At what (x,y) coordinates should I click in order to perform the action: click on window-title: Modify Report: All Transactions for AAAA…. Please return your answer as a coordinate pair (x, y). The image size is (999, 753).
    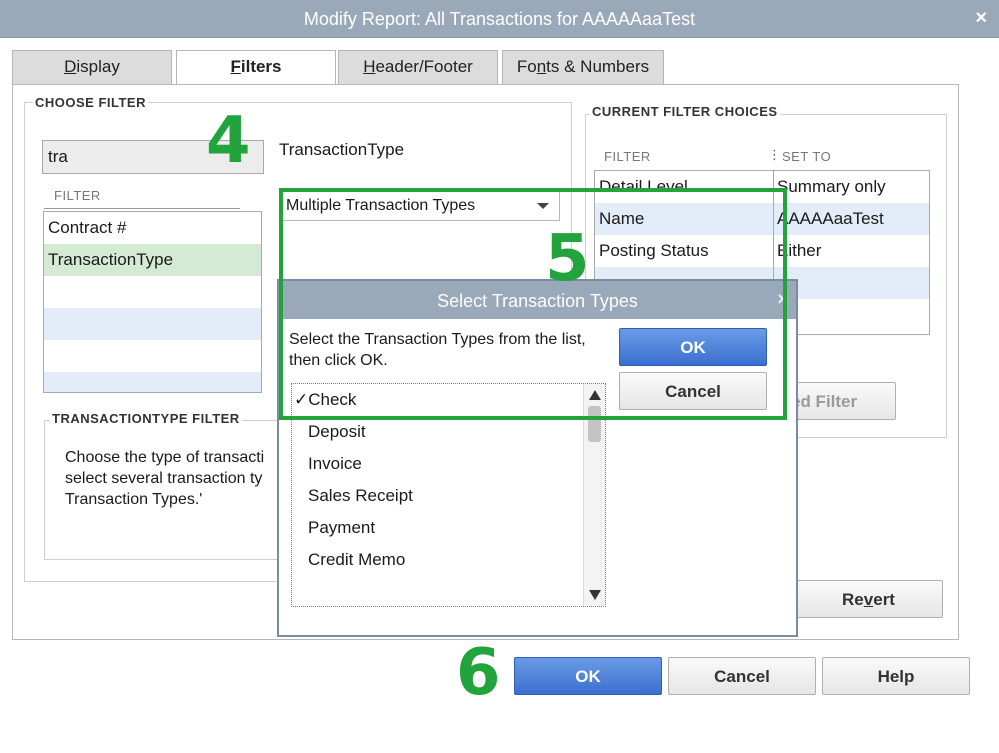
    Looking at the image, I should click on (499, 19).